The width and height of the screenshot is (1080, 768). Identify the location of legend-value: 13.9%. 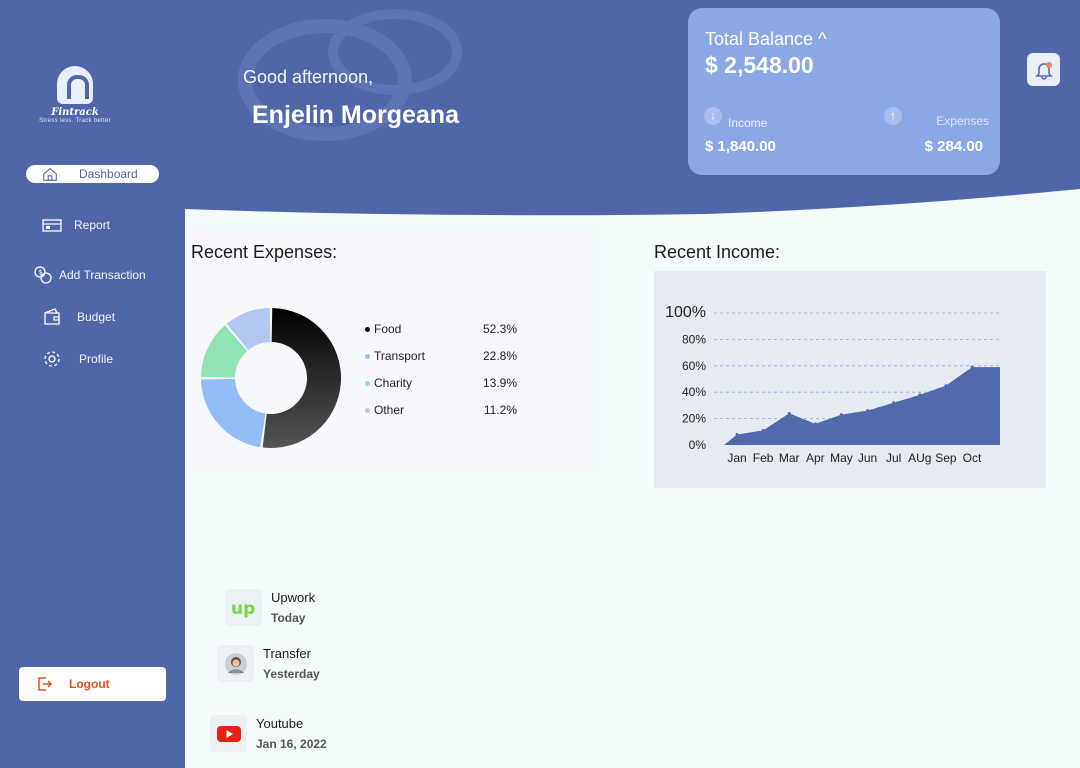
(499, 383).